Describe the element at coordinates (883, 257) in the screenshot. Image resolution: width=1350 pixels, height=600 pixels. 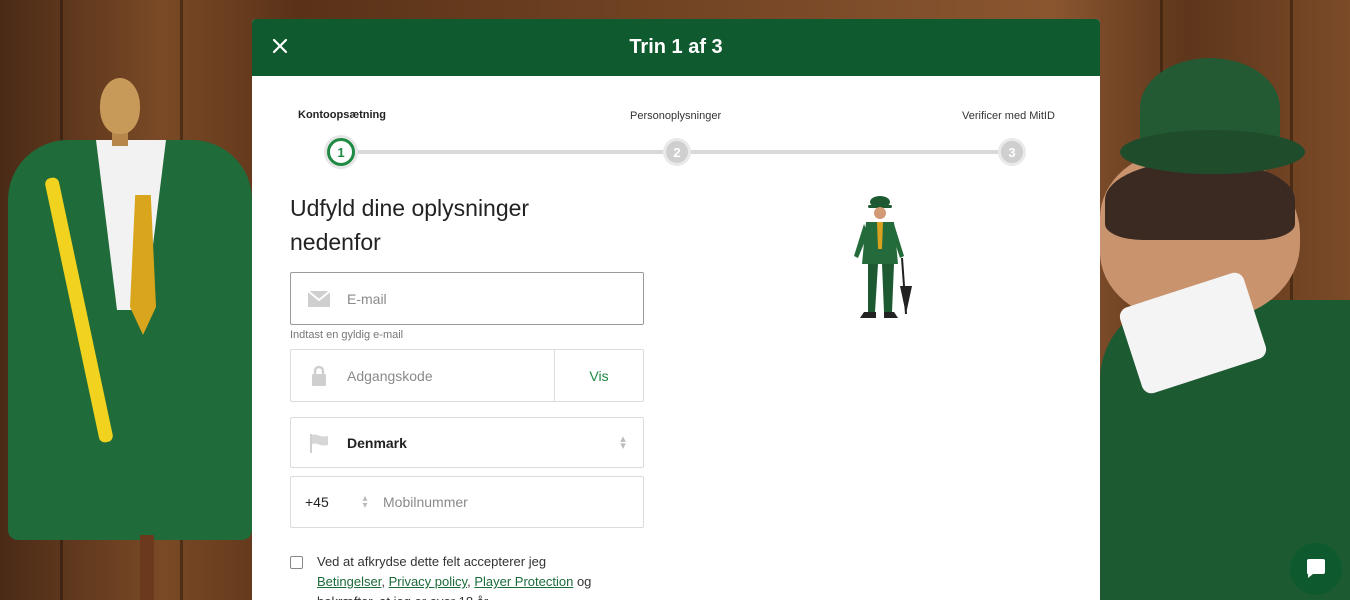
I see `gentleman-mascot-illustration` at that location.